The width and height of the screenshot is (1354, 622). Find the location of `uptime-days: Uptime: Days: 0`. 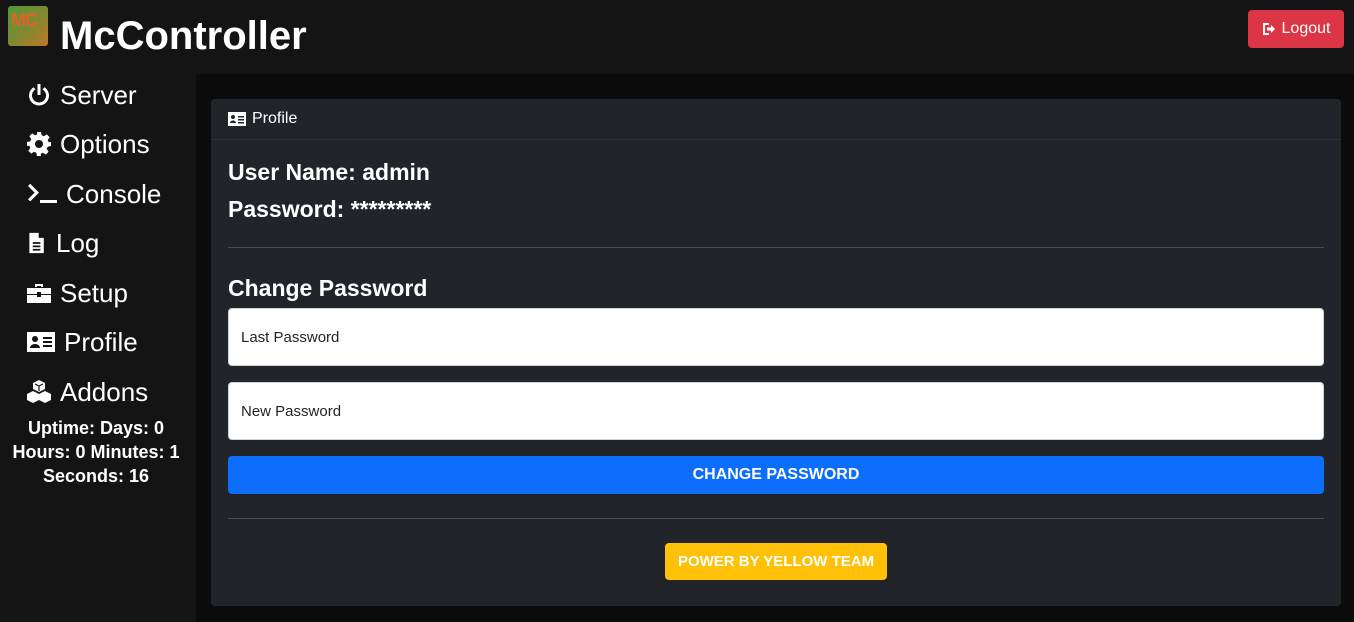

uptime-days: Uptime: Days: 0 is located at coordinates (96, 428).